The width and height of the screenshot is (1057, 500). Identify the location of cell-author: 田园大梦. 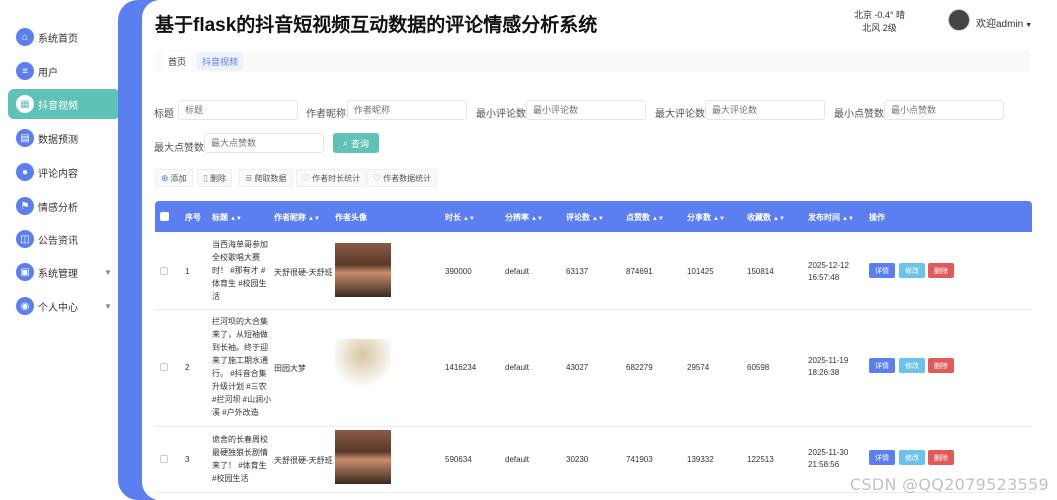
(290, 368).